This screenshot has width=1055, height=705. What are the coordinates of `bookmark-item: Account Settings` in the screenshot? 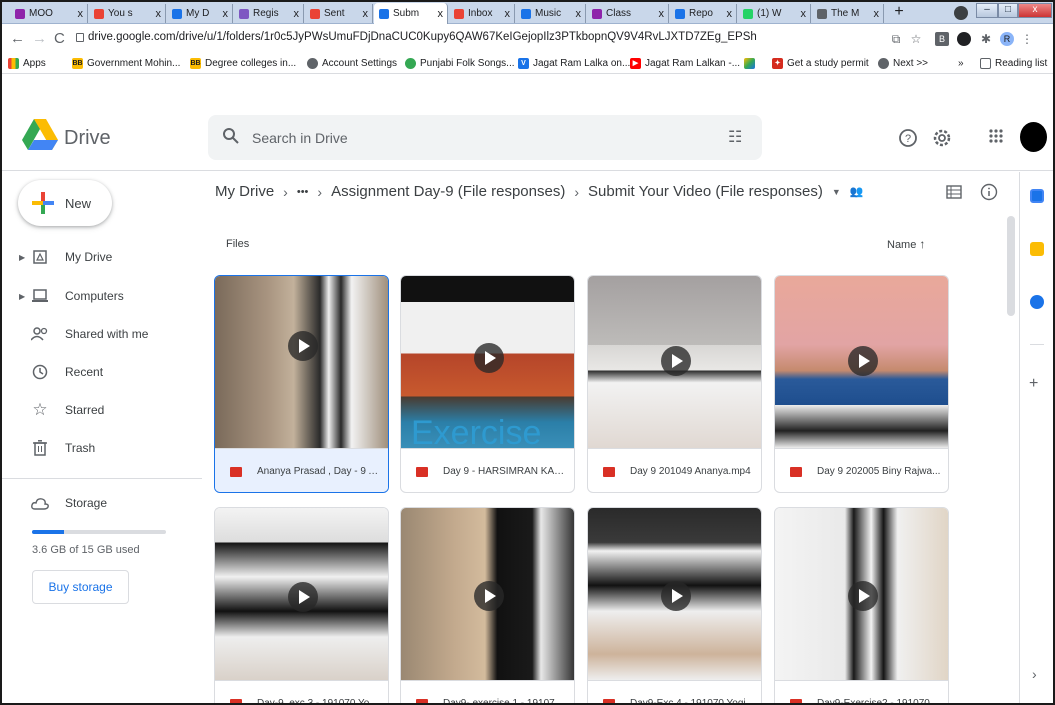 It's located at (352, 63).